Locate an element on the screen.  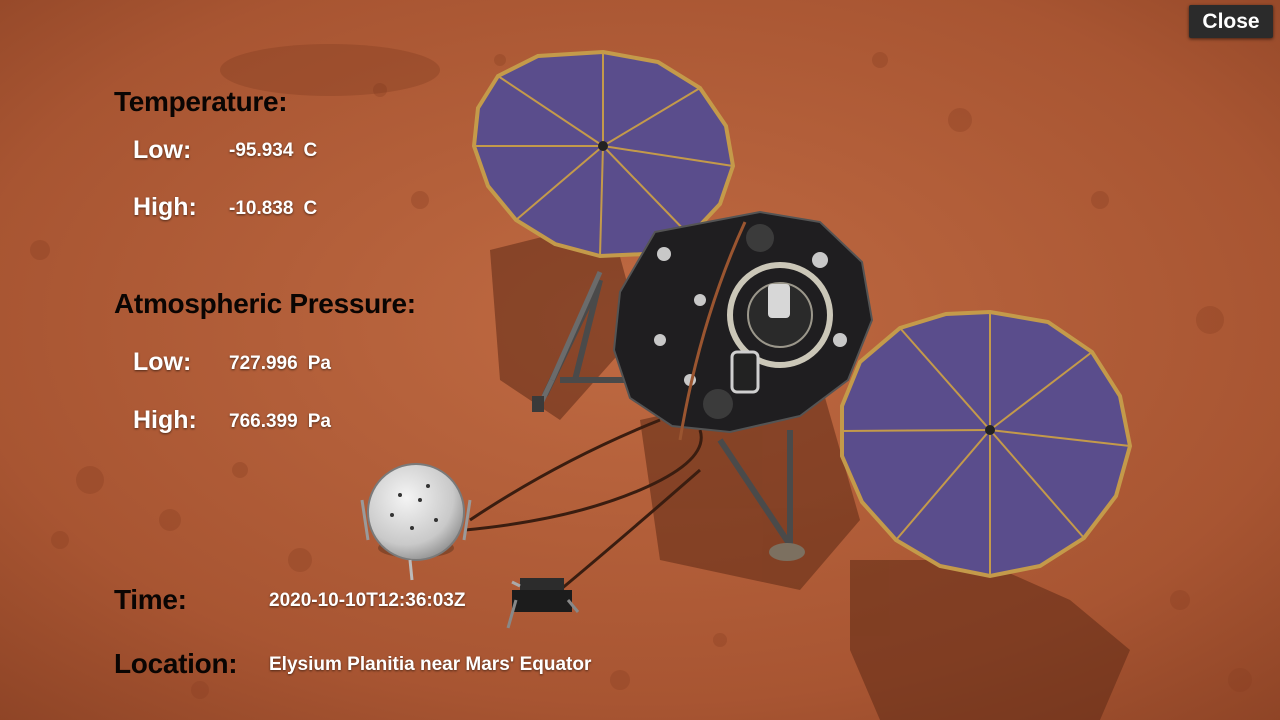
location-value: Elysium Planitia near Mars' Equator is located at coordinates (430, 664).